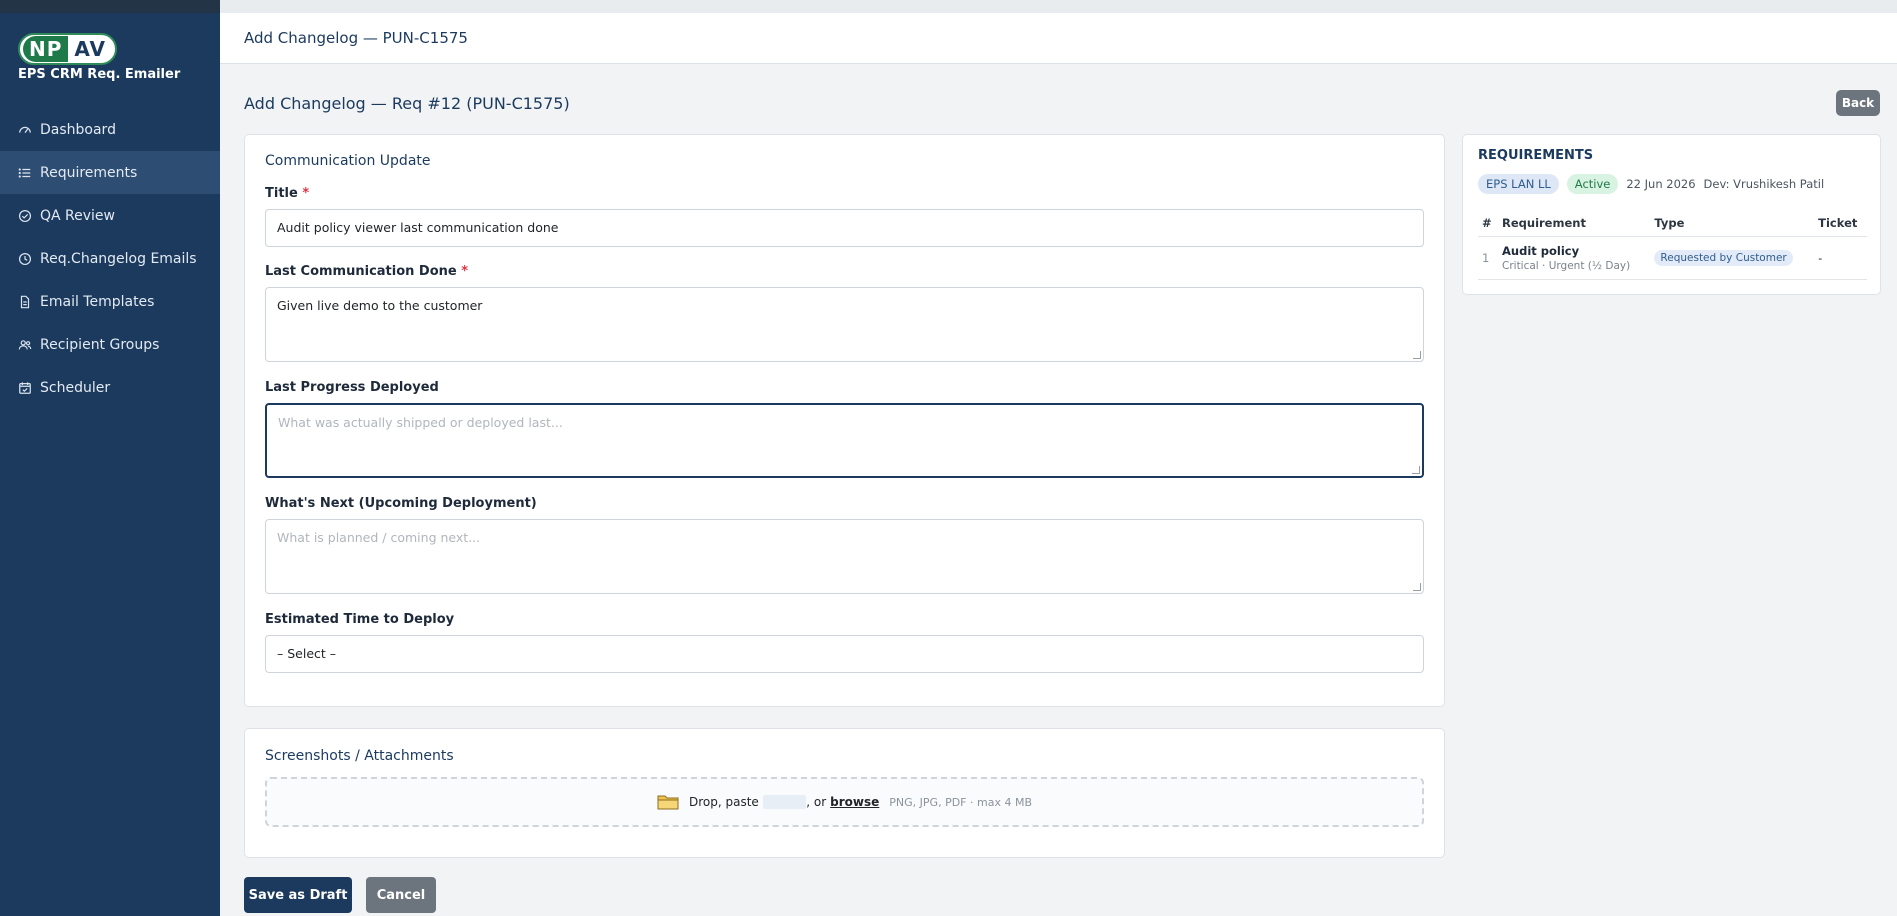 This screenshot has height=916, width=1897. I want to click on clock-icon, so click(25, 258).